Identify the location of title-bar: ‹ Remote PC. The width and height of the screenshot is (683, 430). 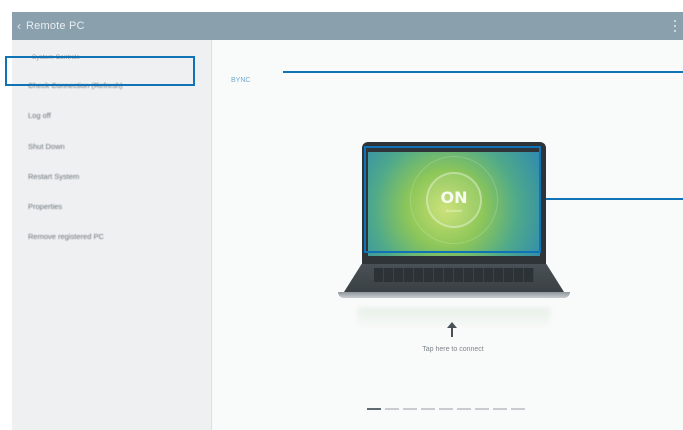
(347, 26).